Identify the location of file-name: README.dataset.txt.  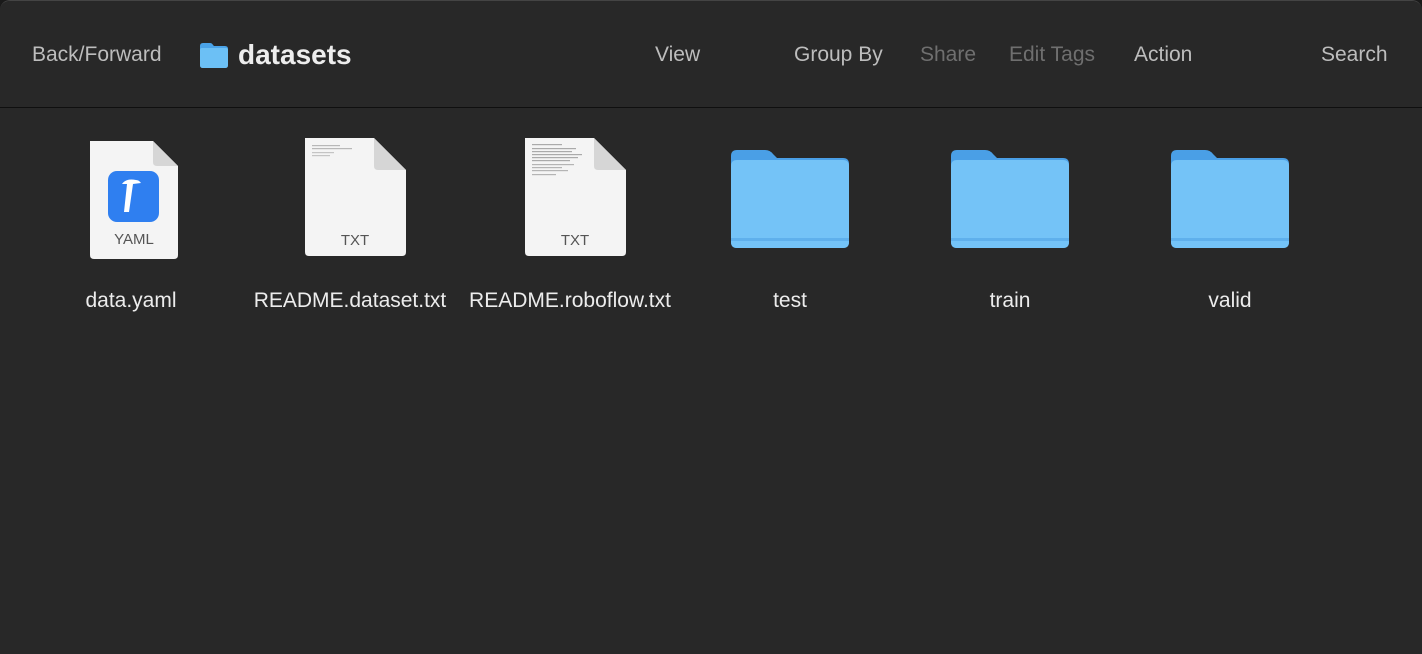
(350, 300).